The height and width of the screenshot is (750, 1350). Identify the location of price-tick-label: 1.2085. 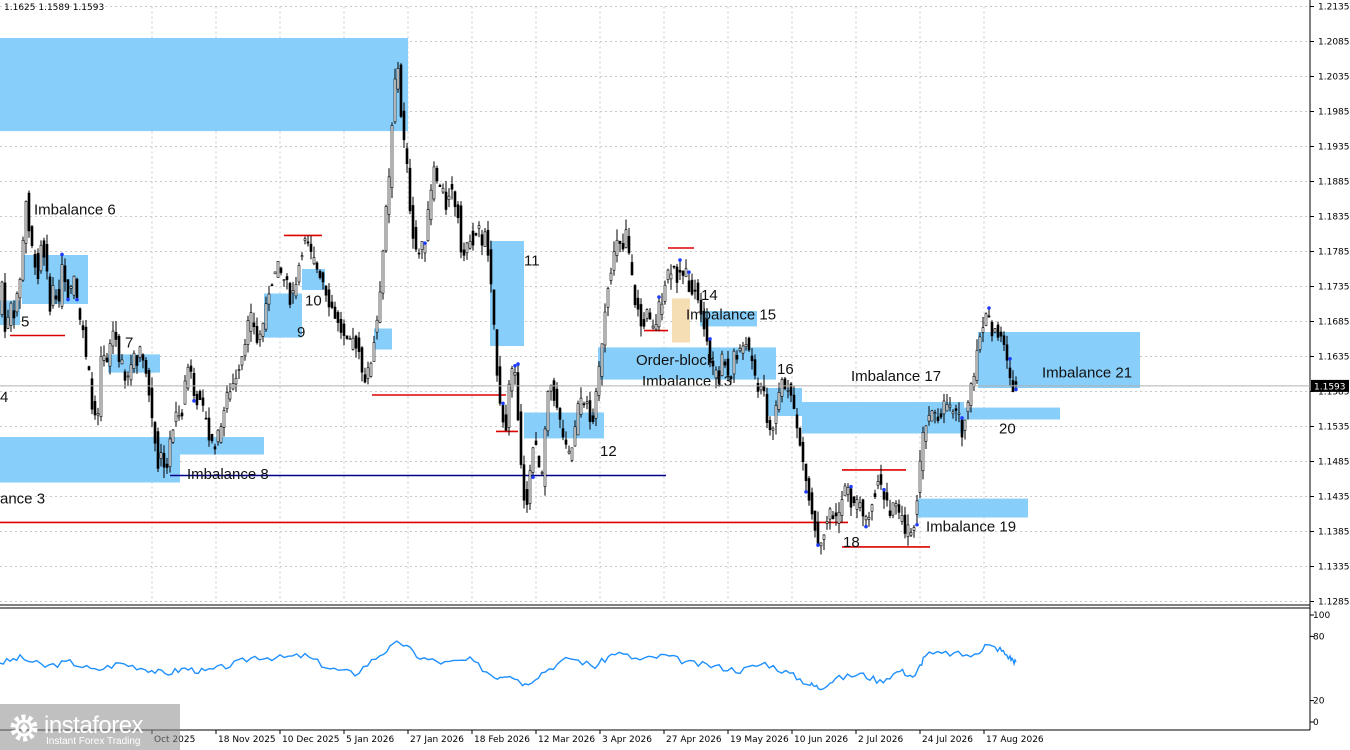
(1334, 43).